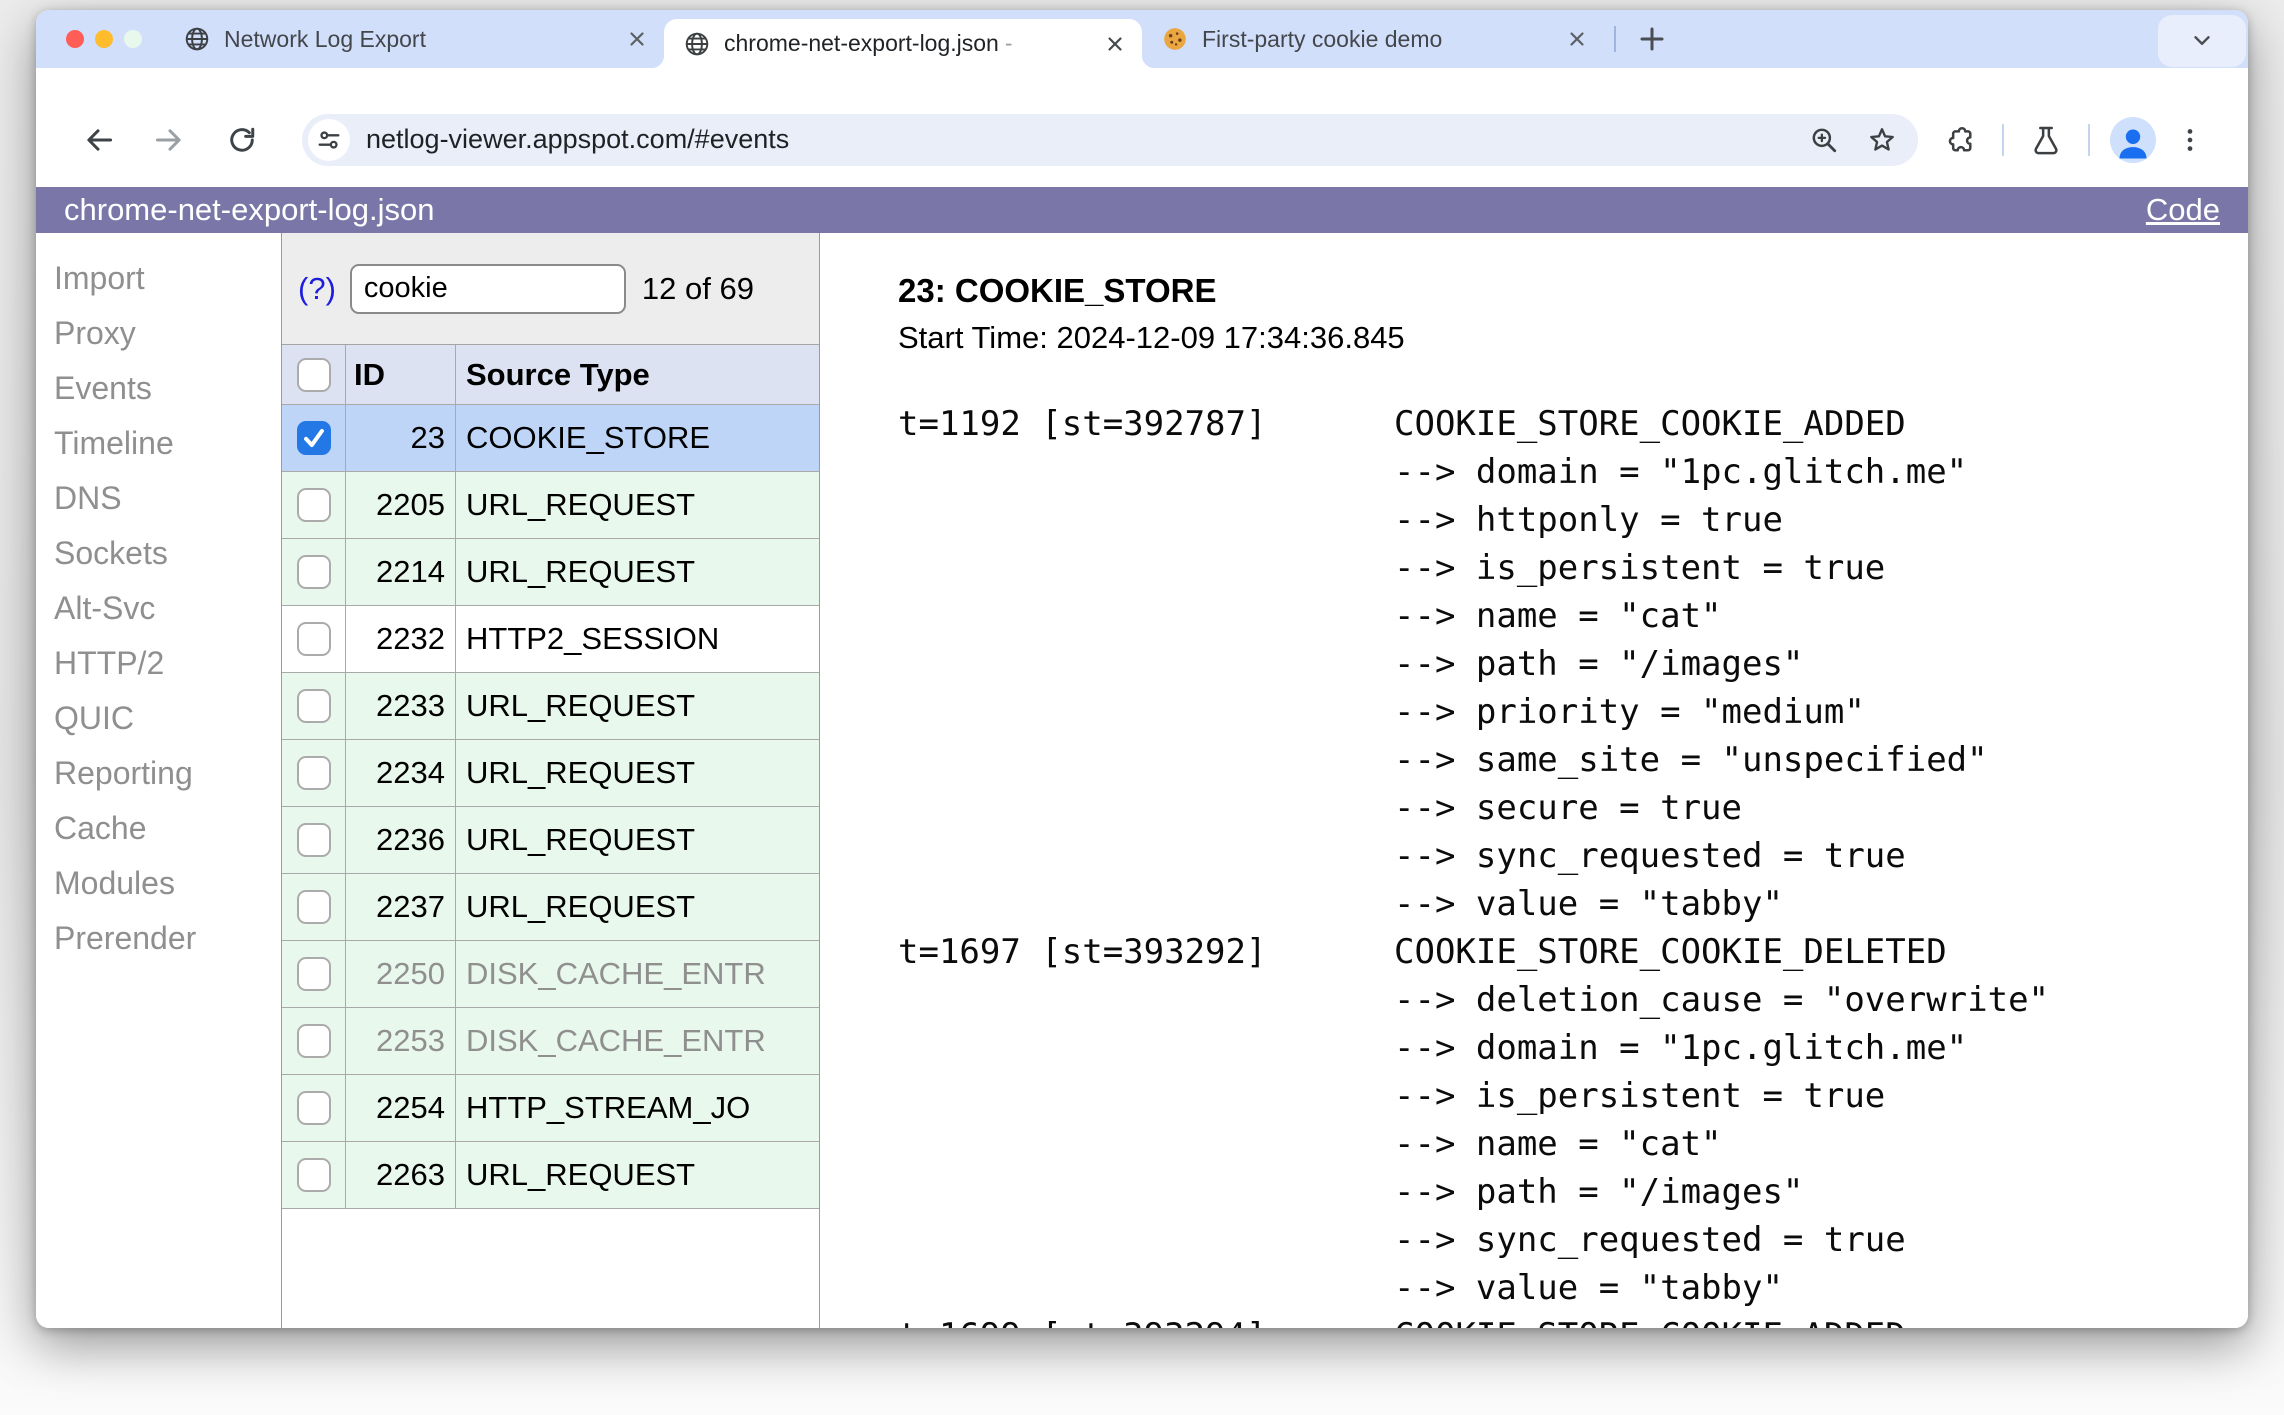  Describe the element at coordinates (1824, 140) in the screenshot. I see `zoom-icon` at that location.